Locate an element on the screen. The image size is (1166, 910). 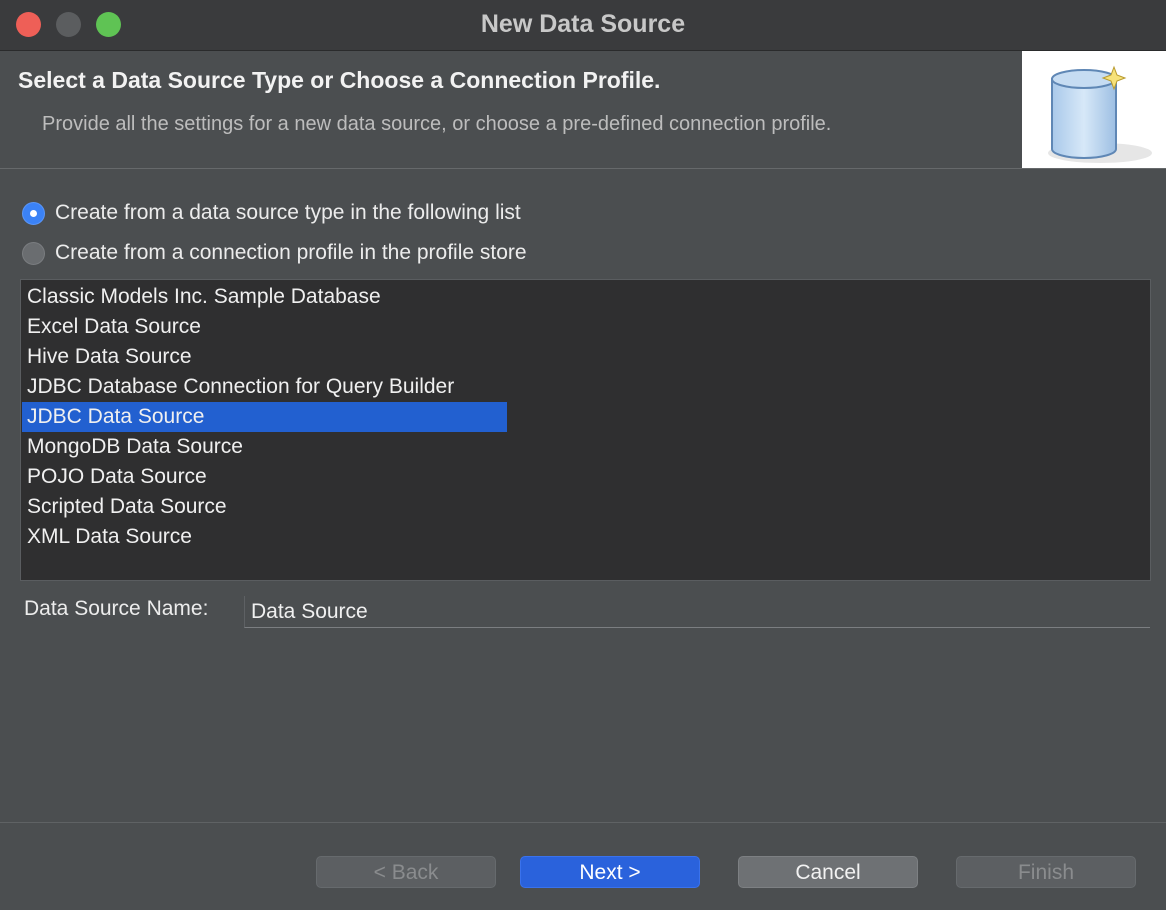
footer-divider is located at coordinates (583, 822).